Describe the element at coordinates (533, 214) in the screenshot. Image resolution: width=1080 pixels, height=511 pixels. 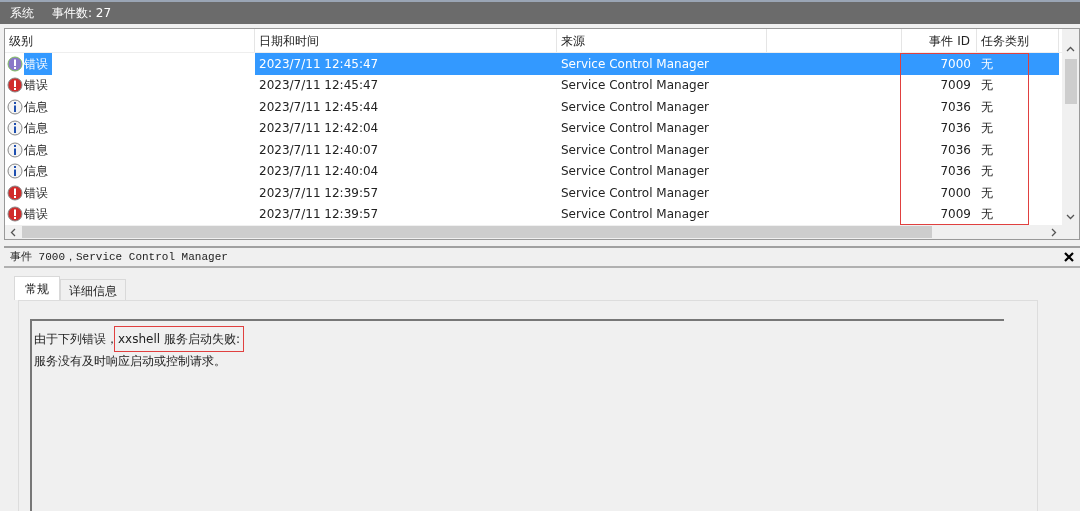
I see `table-row: 错误 2023/7/11 12:39:57 Service Control Manager 7009 无` at that location.